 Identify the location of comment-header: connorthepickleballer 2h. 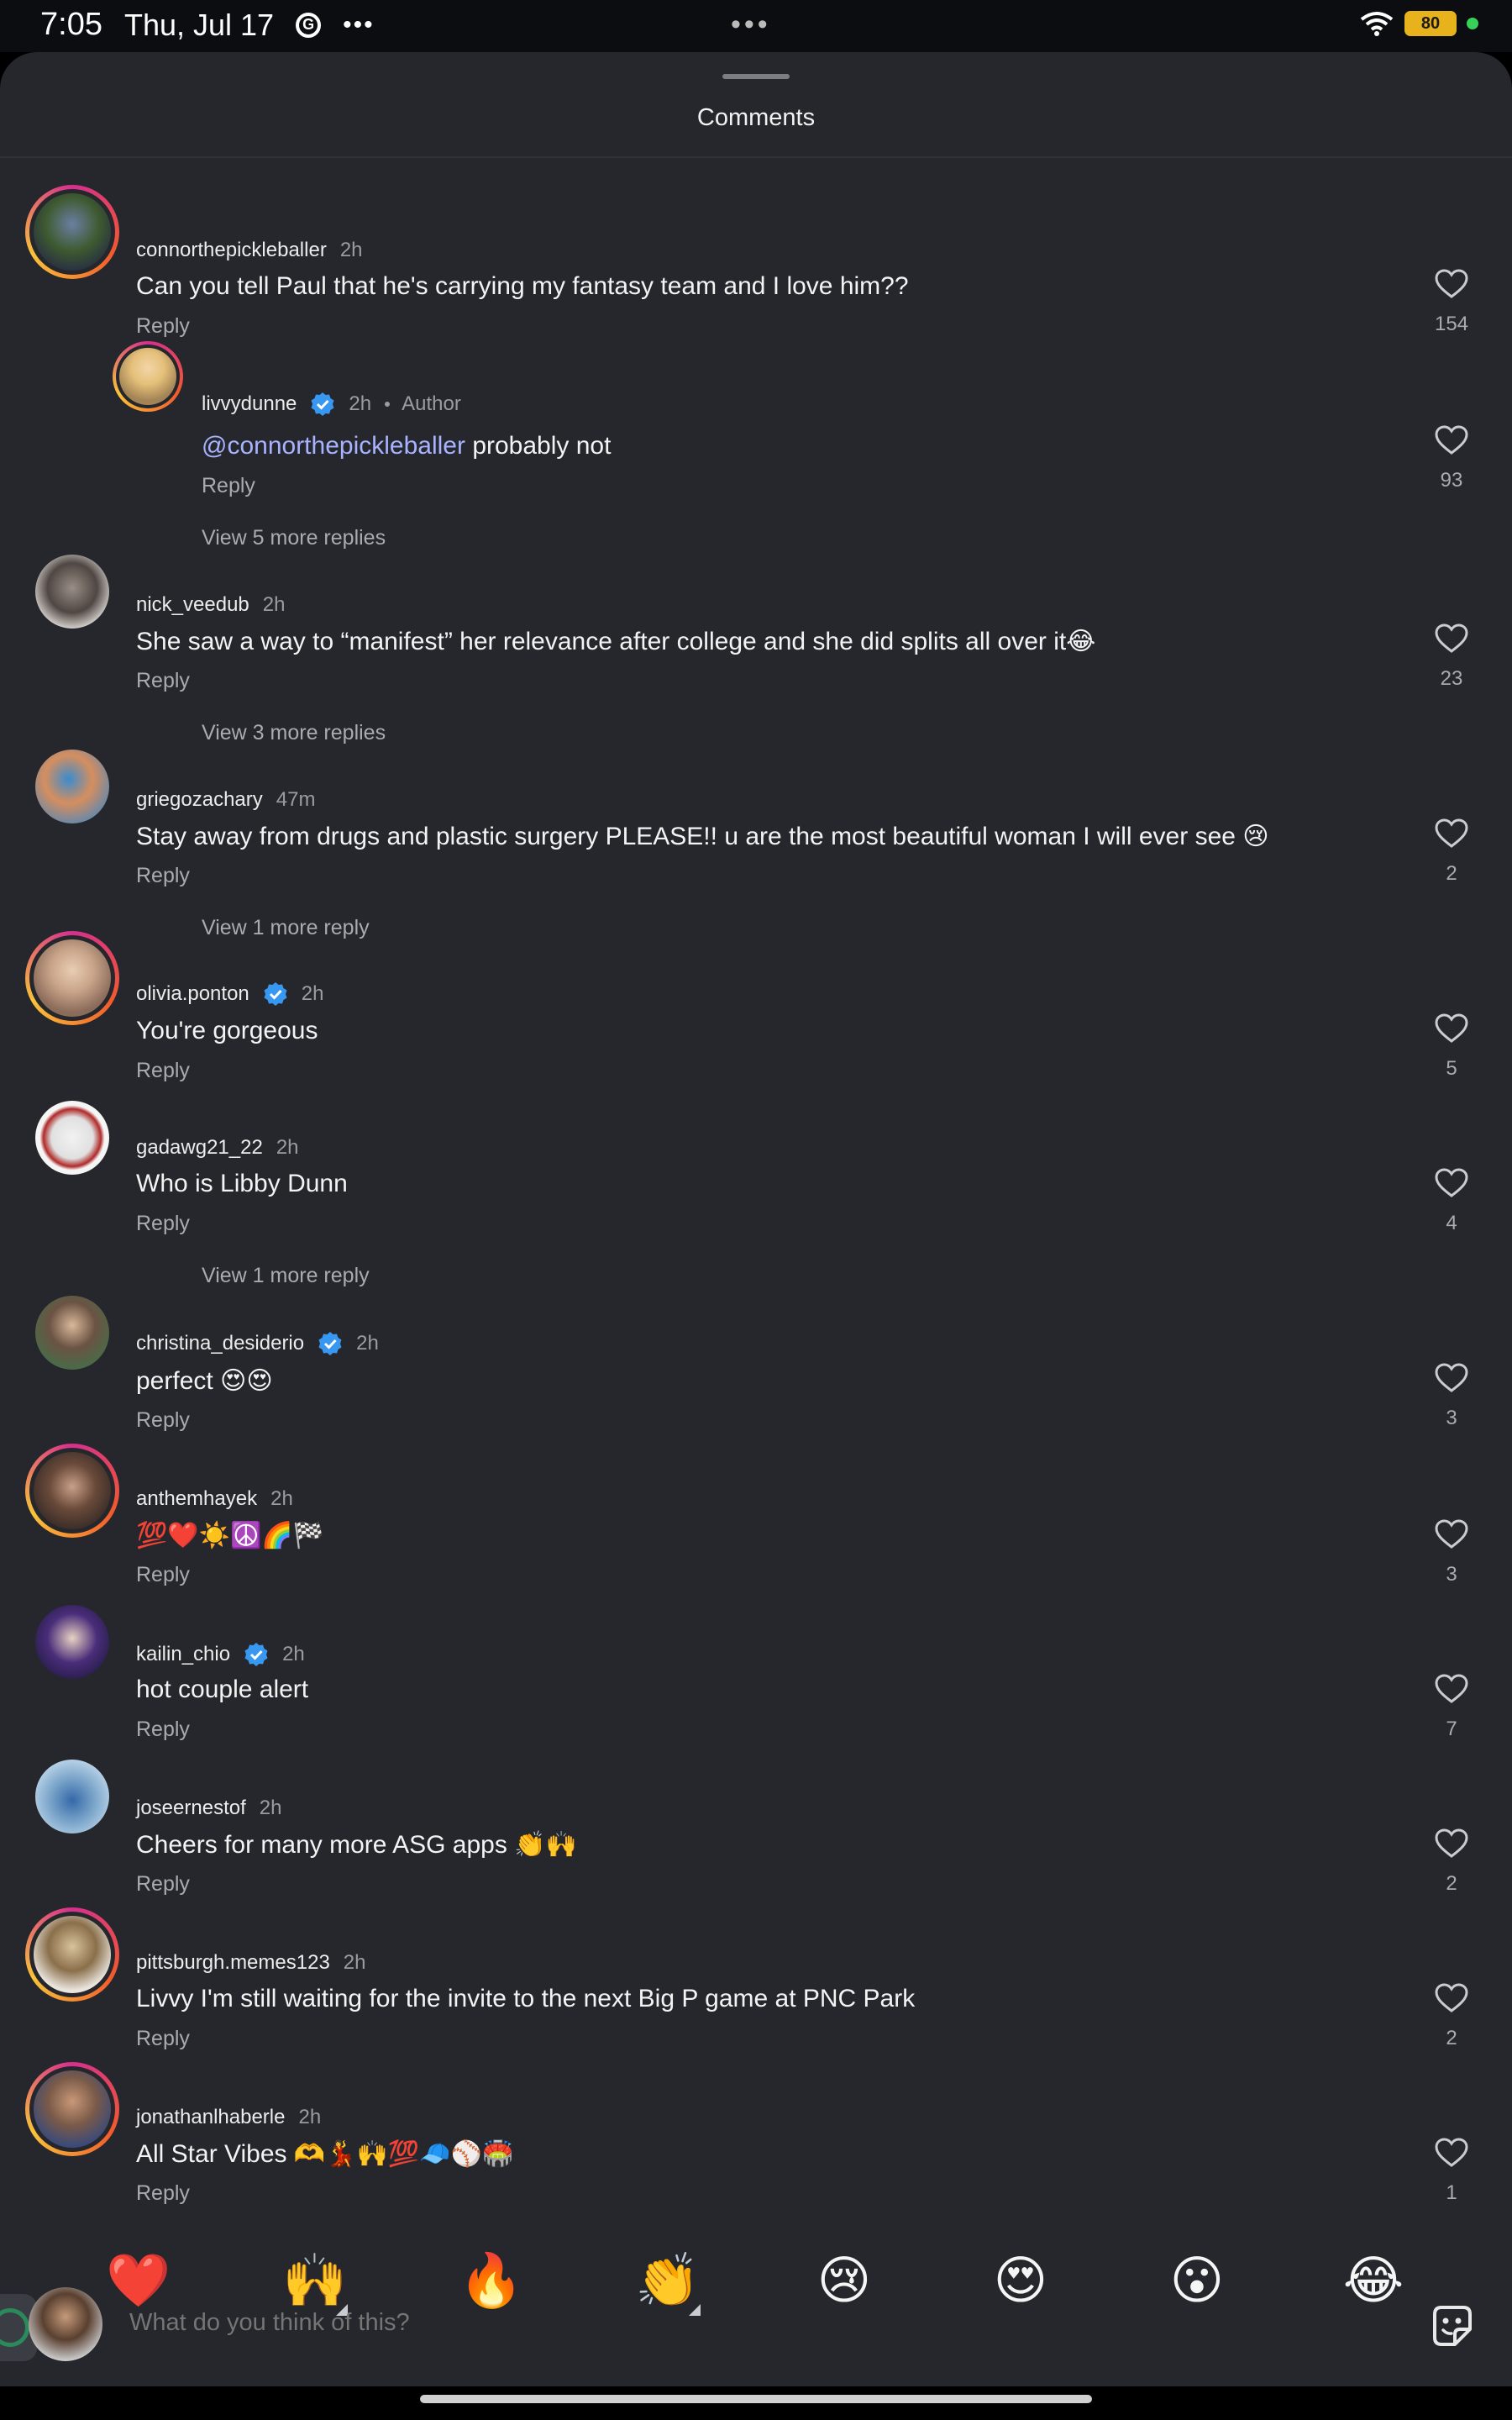
(249, 250).